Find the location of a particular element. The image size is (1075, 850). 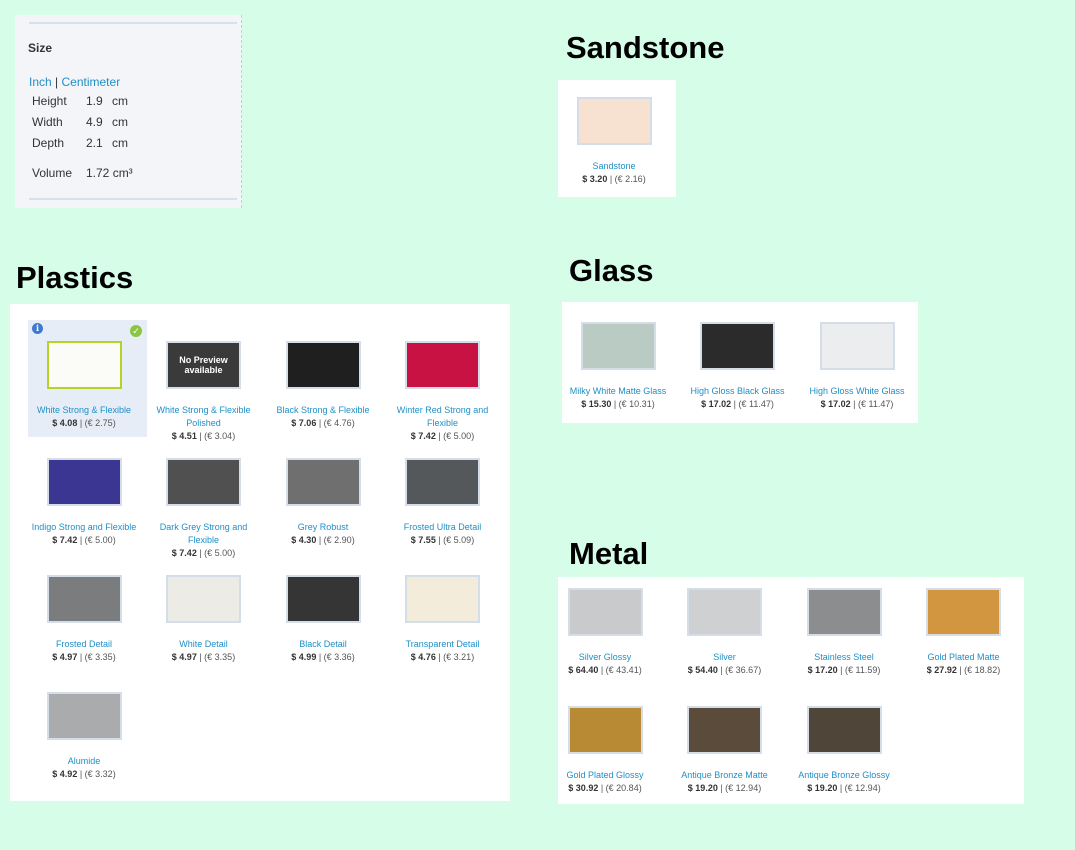

material-tile: Frosted Detail $ 4.97 | (€ 3.35) is located at coordinates (84, 619).